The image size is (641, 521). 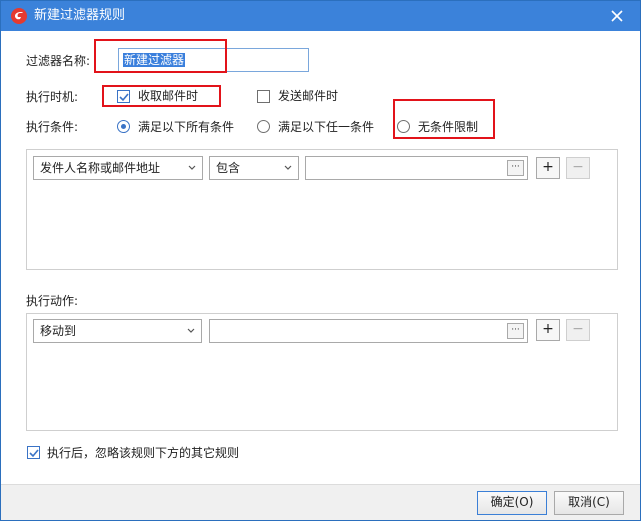 What do you see at coordinates (58, 331) in the screenshot?
I see `action-type-value: 移动到` at bounding box center [58, 331].